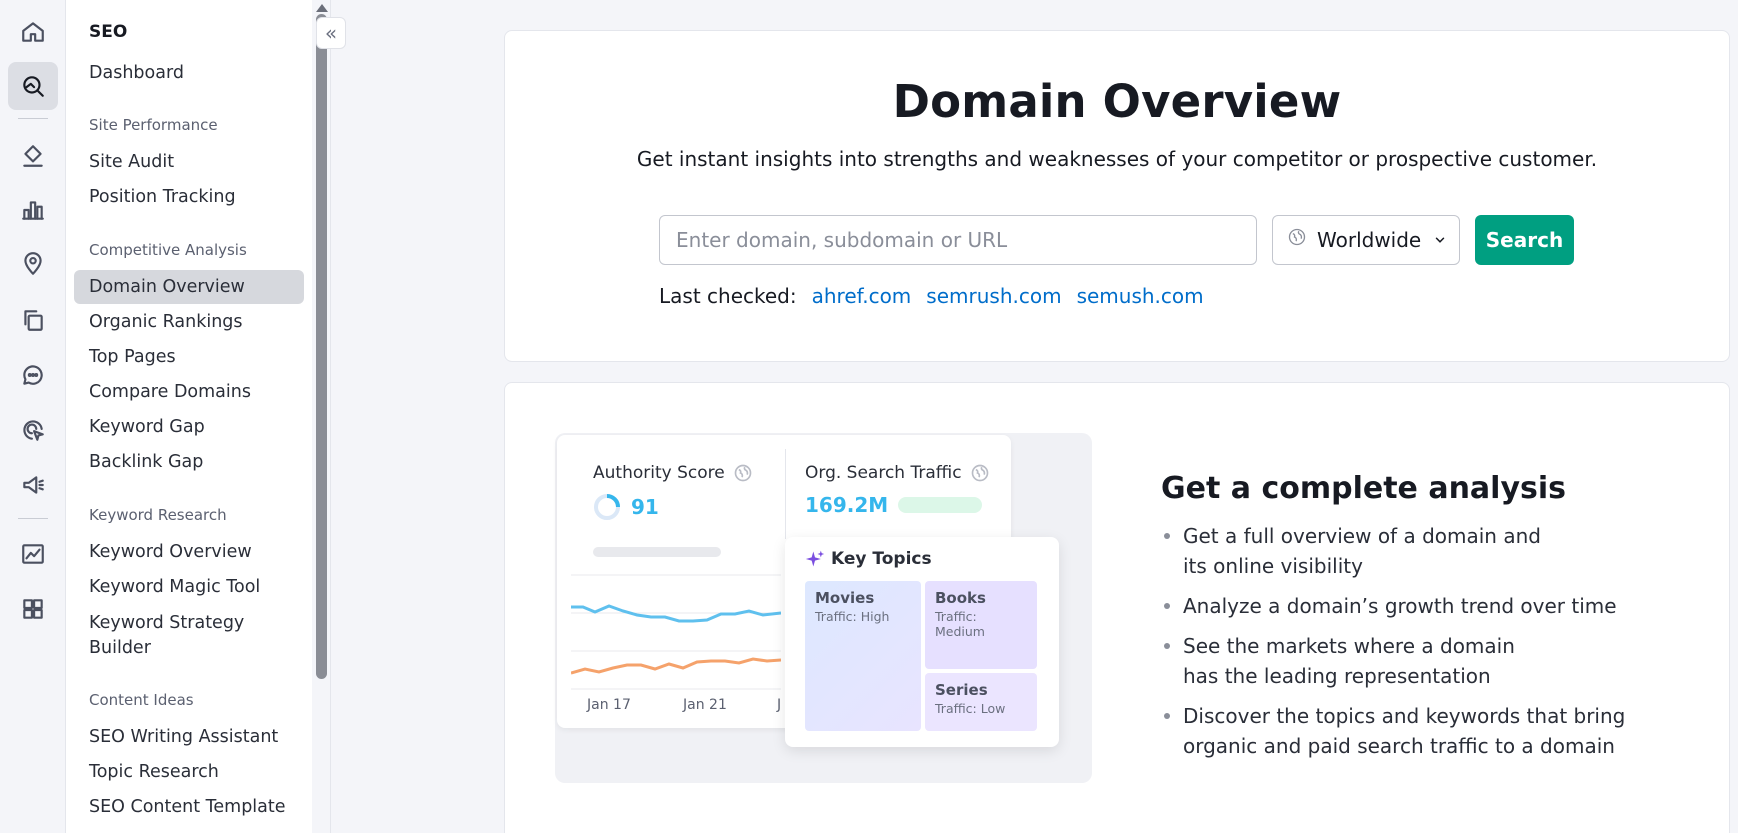  Describe the element at coordinates (189, 287) in the screenshot. I see `nav-item-domain-overview: Domain Overview` at that location.